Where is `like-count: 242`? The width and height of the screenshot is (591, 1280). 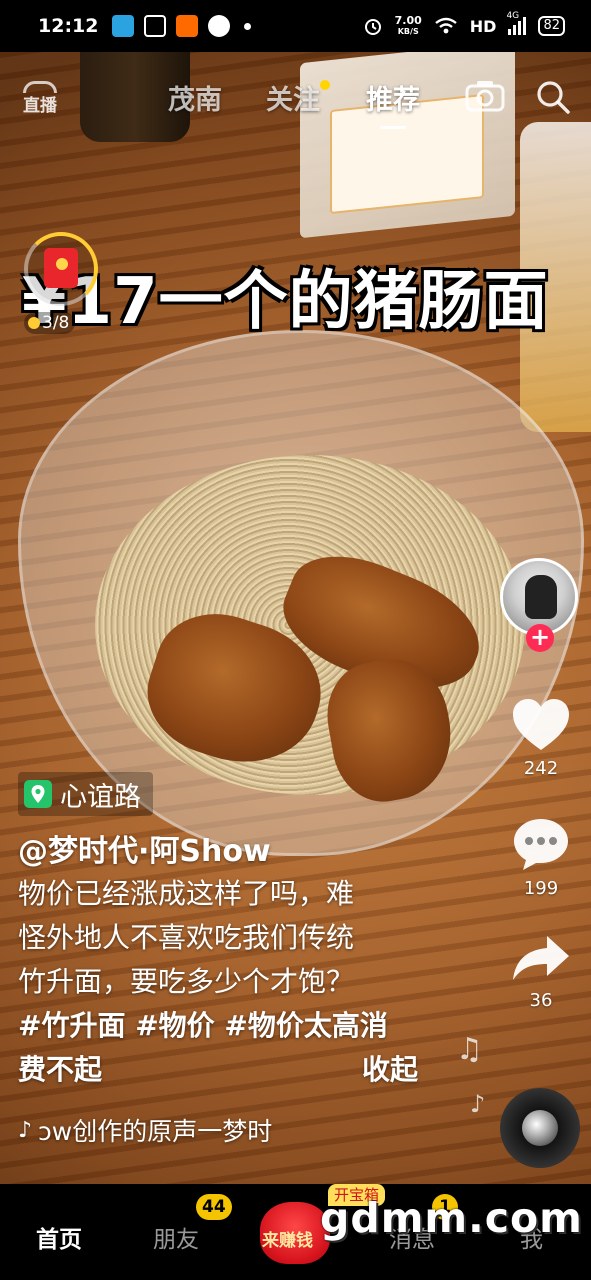 like-count: 242 is located at coordinates (541, 768).